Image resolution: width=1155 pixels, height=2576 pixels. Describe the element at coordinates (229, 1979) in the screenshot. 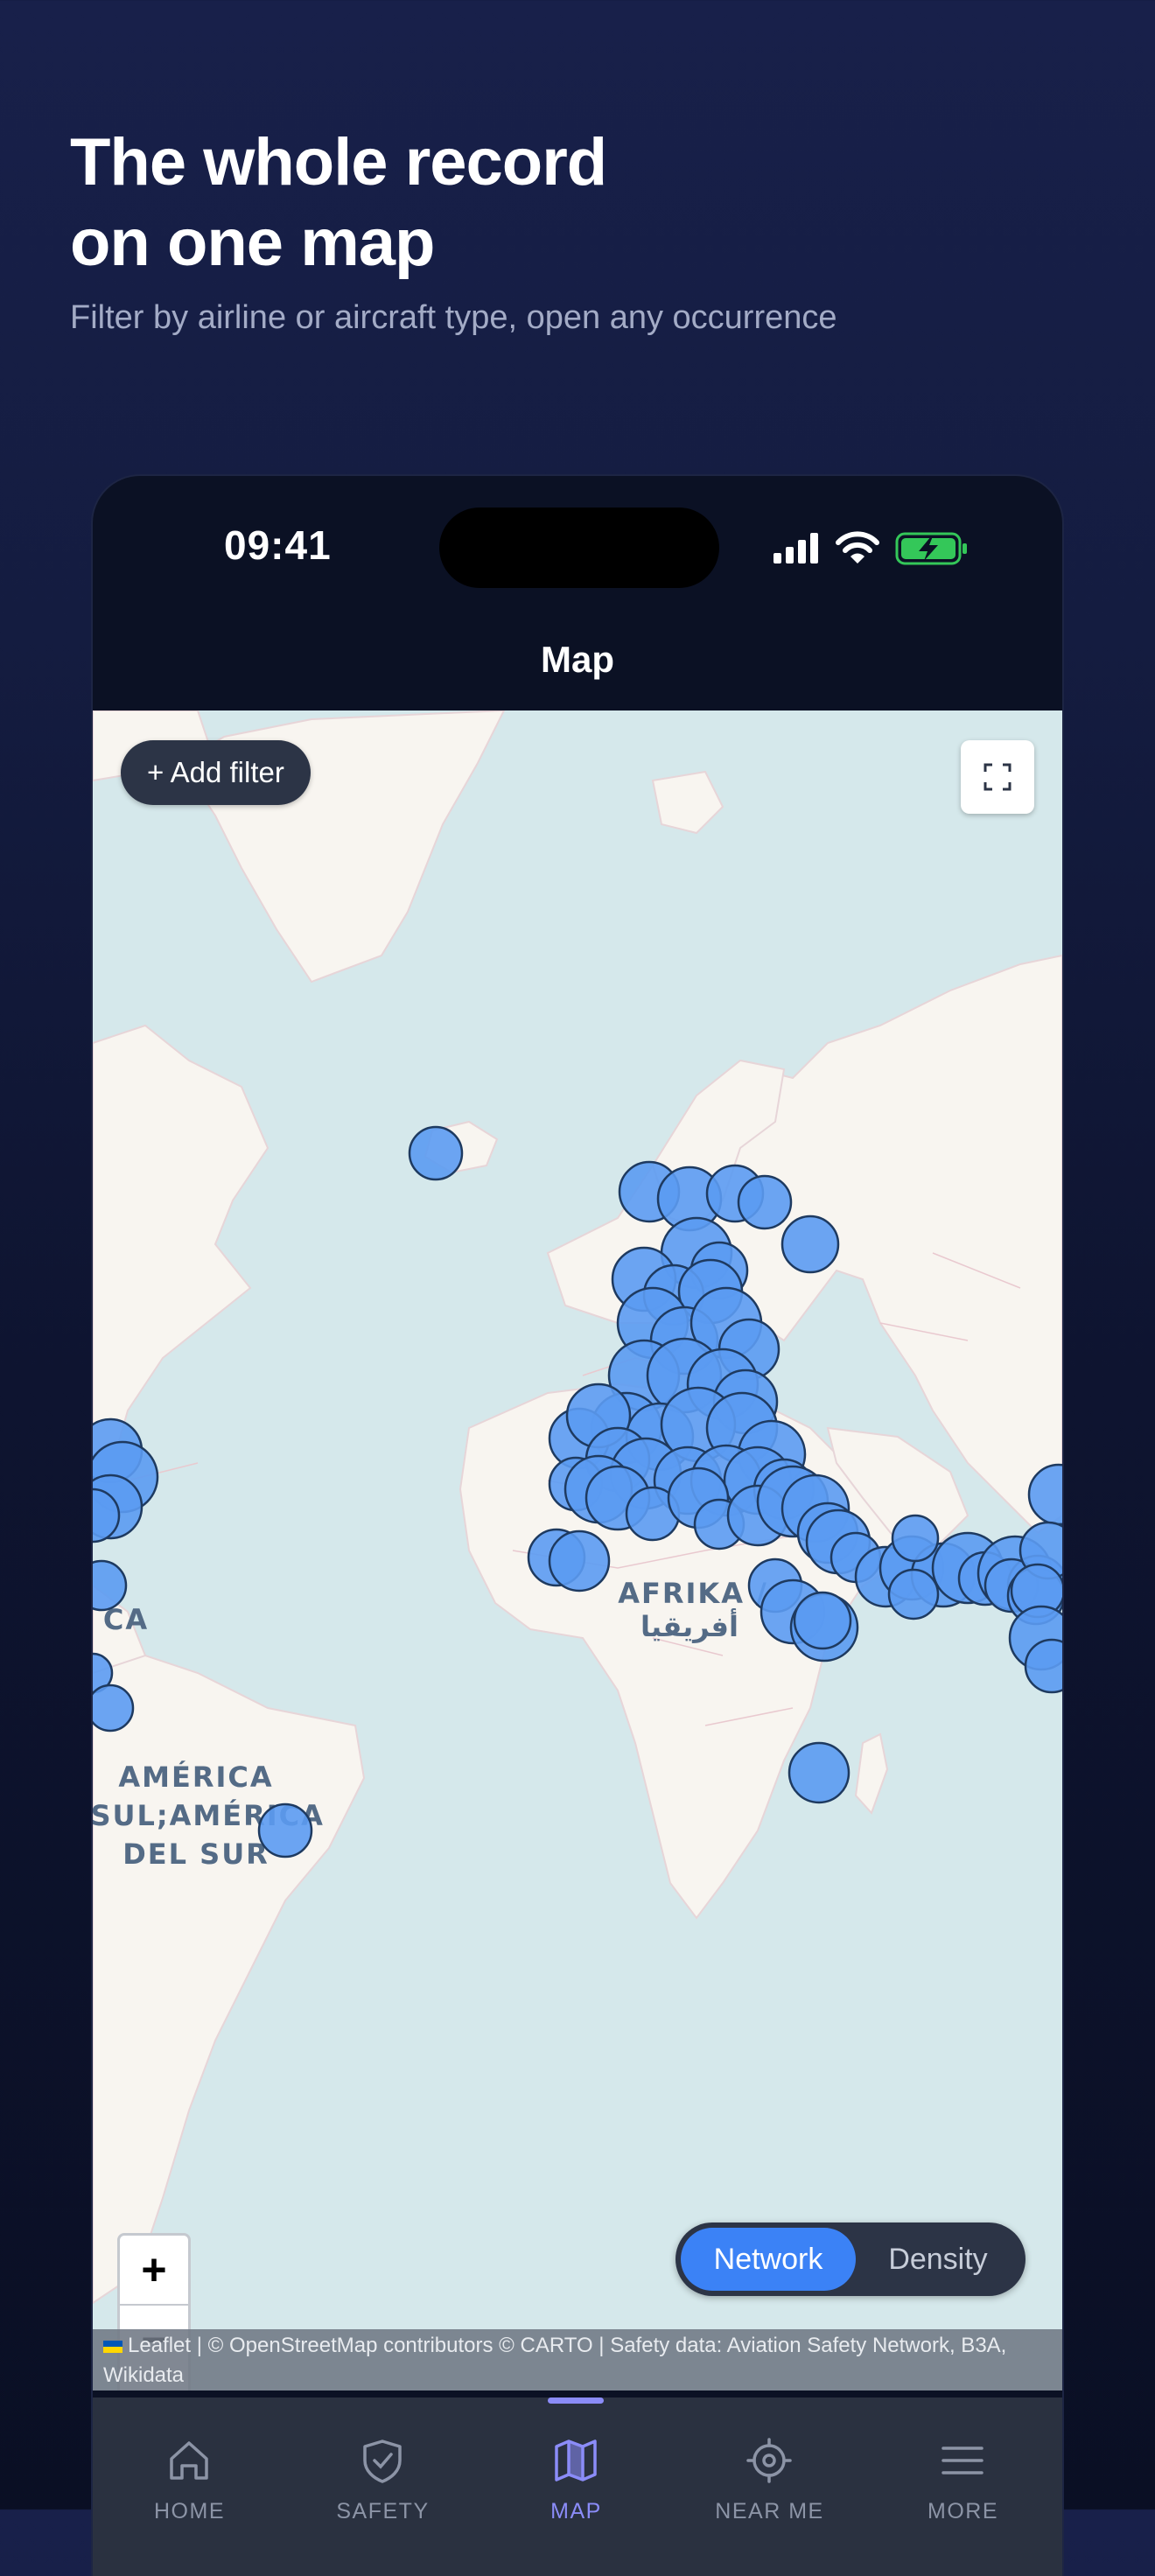

I see `landmass-south-america` at that location.